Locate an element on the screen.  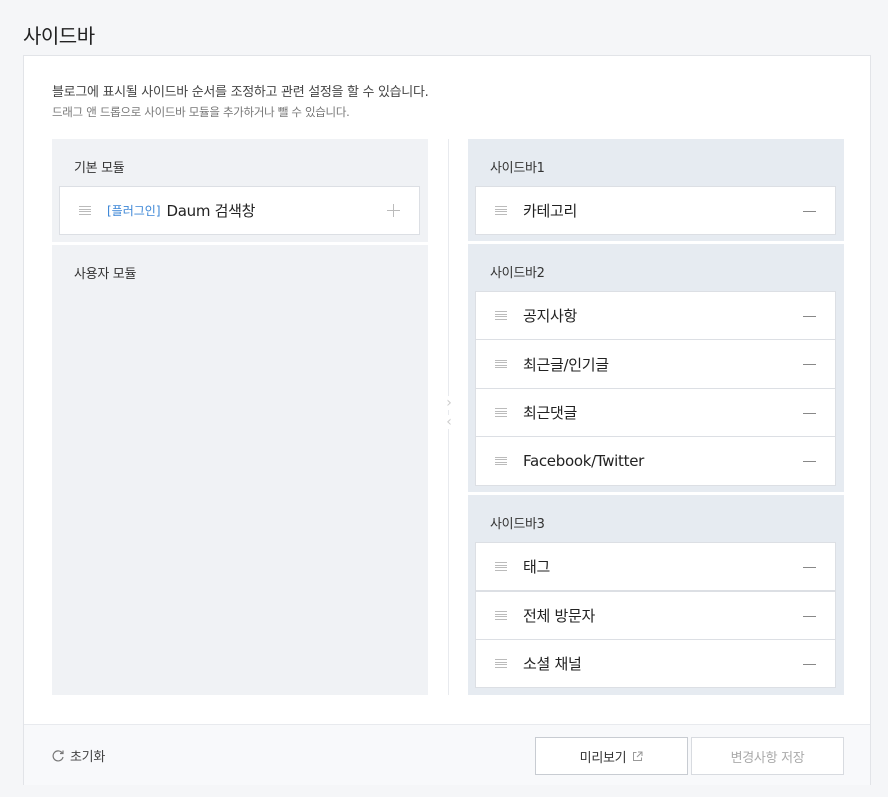
basic-modules-title: 기본 모듈 is located at coordinates (99, 168).